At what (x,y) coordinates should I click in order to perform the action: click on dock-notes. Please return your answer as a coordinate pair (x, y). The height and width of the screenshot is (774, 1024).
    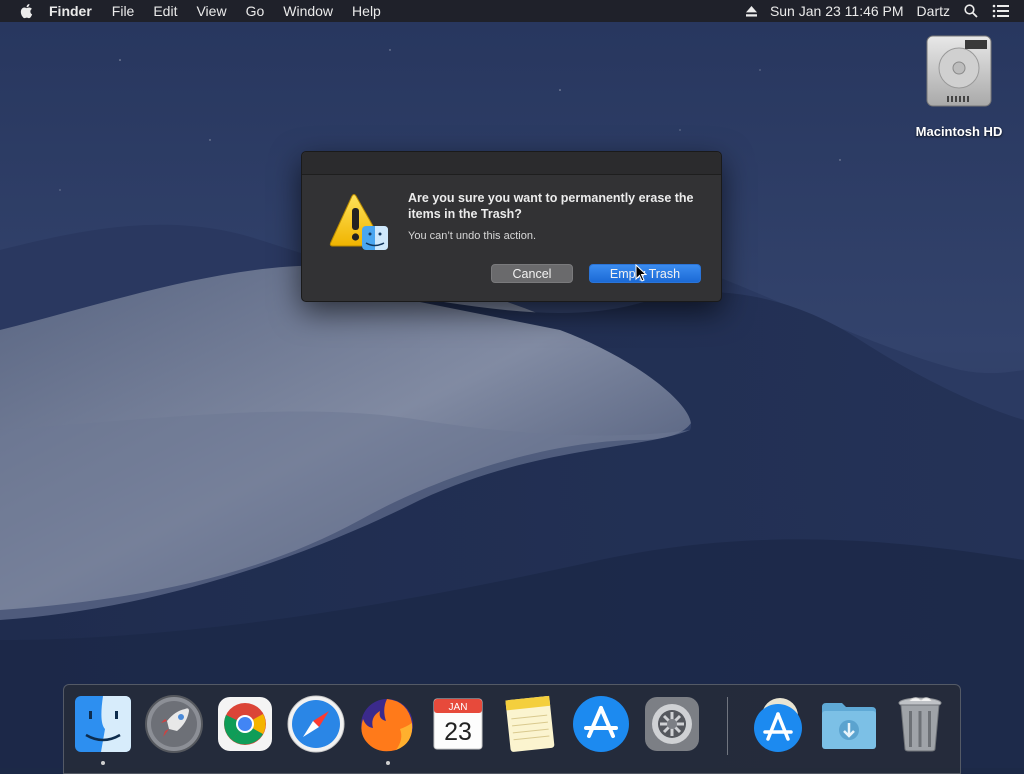
    Looking at the image, I should click on (529, 724).